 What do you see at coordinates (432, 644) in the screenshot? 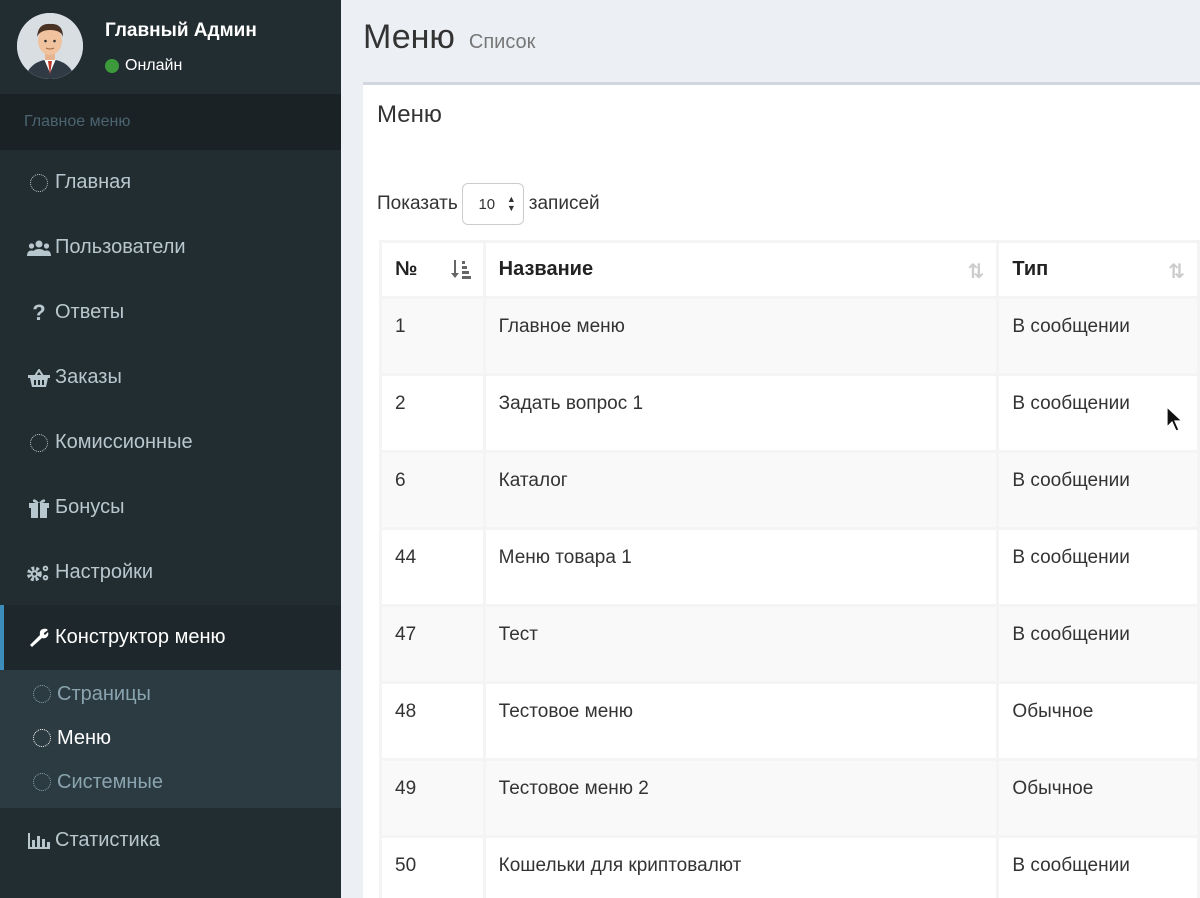
I see `cell-id: 47` at bounding box center [432, 644].